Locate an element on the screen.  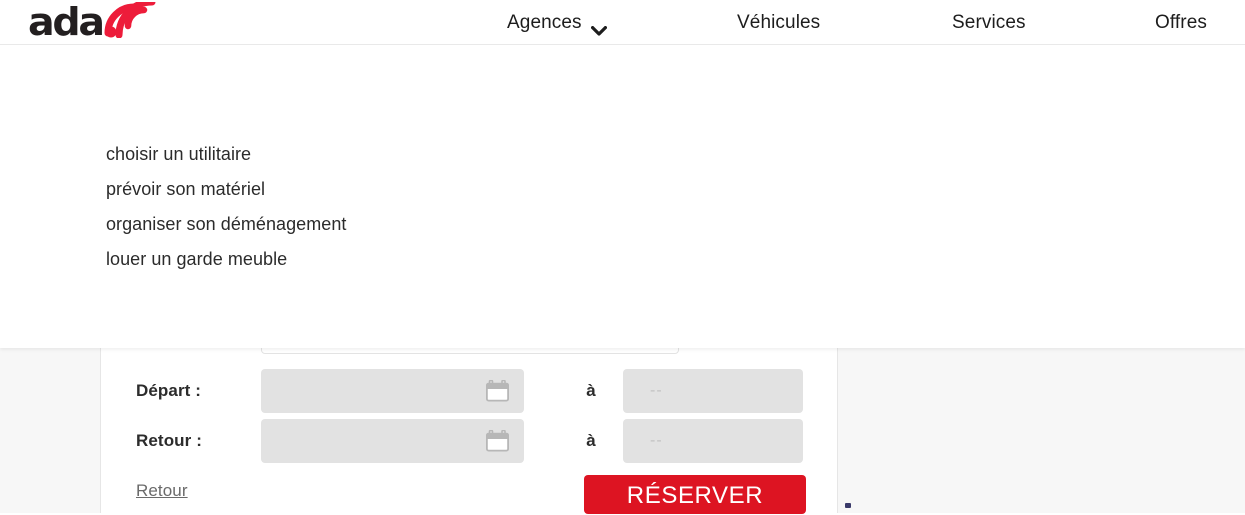
dropdown-item-organiser-son-demenagement: organiser son déménagement is located at coordinates (226, 224).